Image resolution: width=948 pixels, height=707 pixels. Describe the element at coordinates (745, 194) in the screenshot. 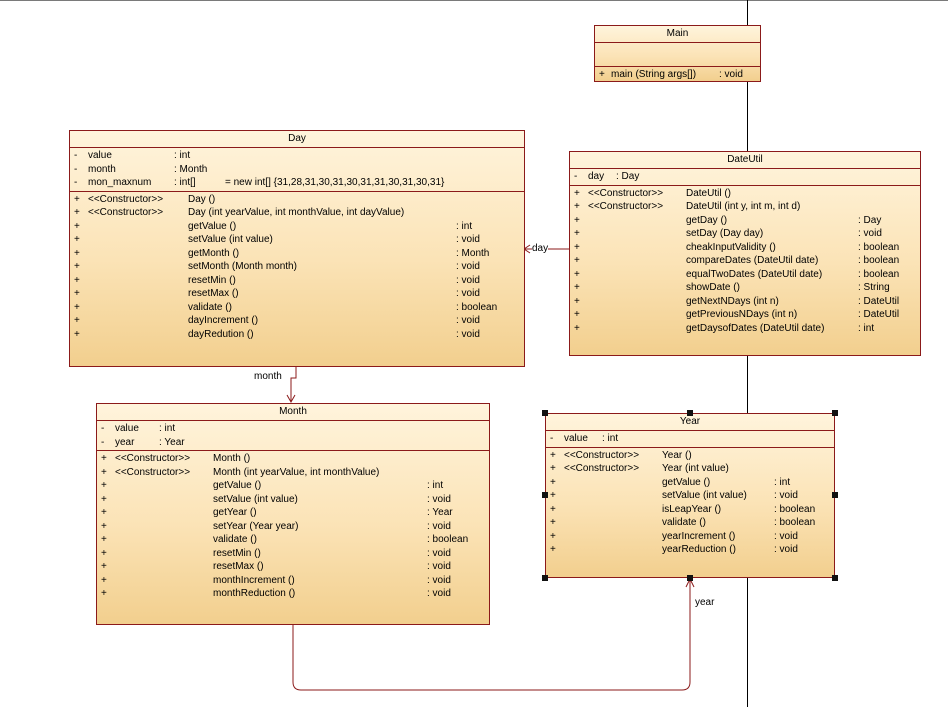

I see `operation-row: + <<Constructor>> DateUtil ()` at that location.